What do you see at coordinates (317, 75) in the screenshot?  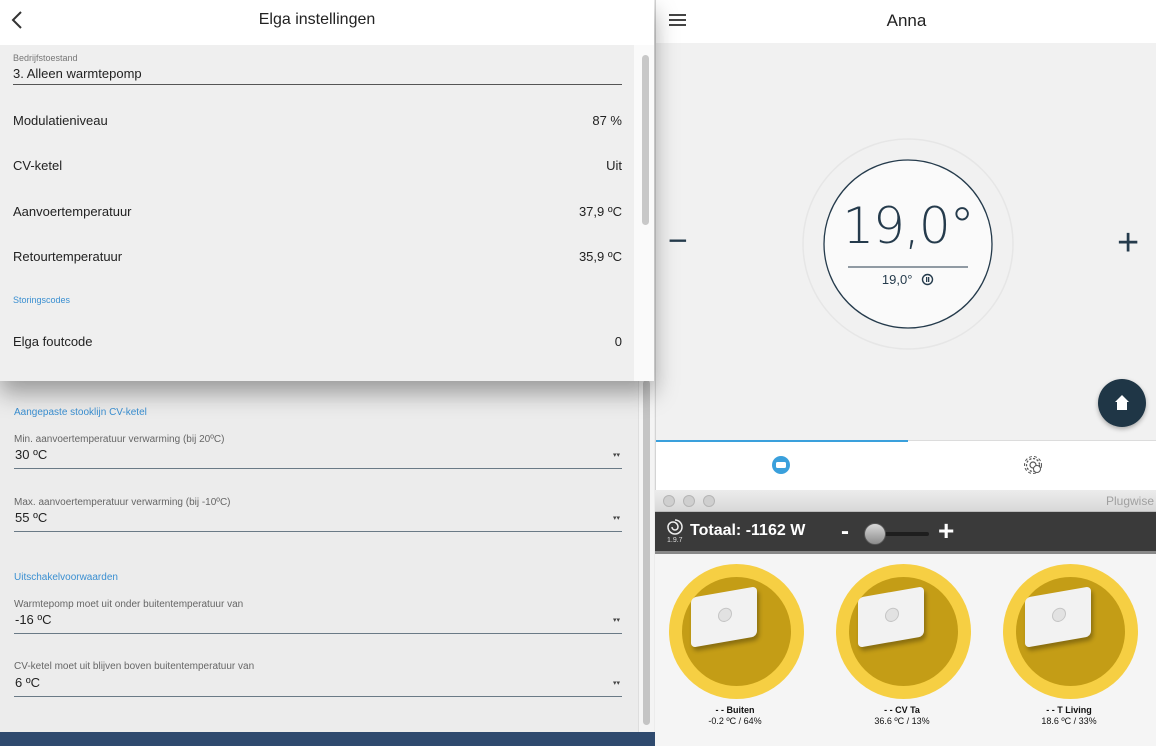 I see `mode-select: 3. Alleen warmtepomp` at bounding box center [317, 75].